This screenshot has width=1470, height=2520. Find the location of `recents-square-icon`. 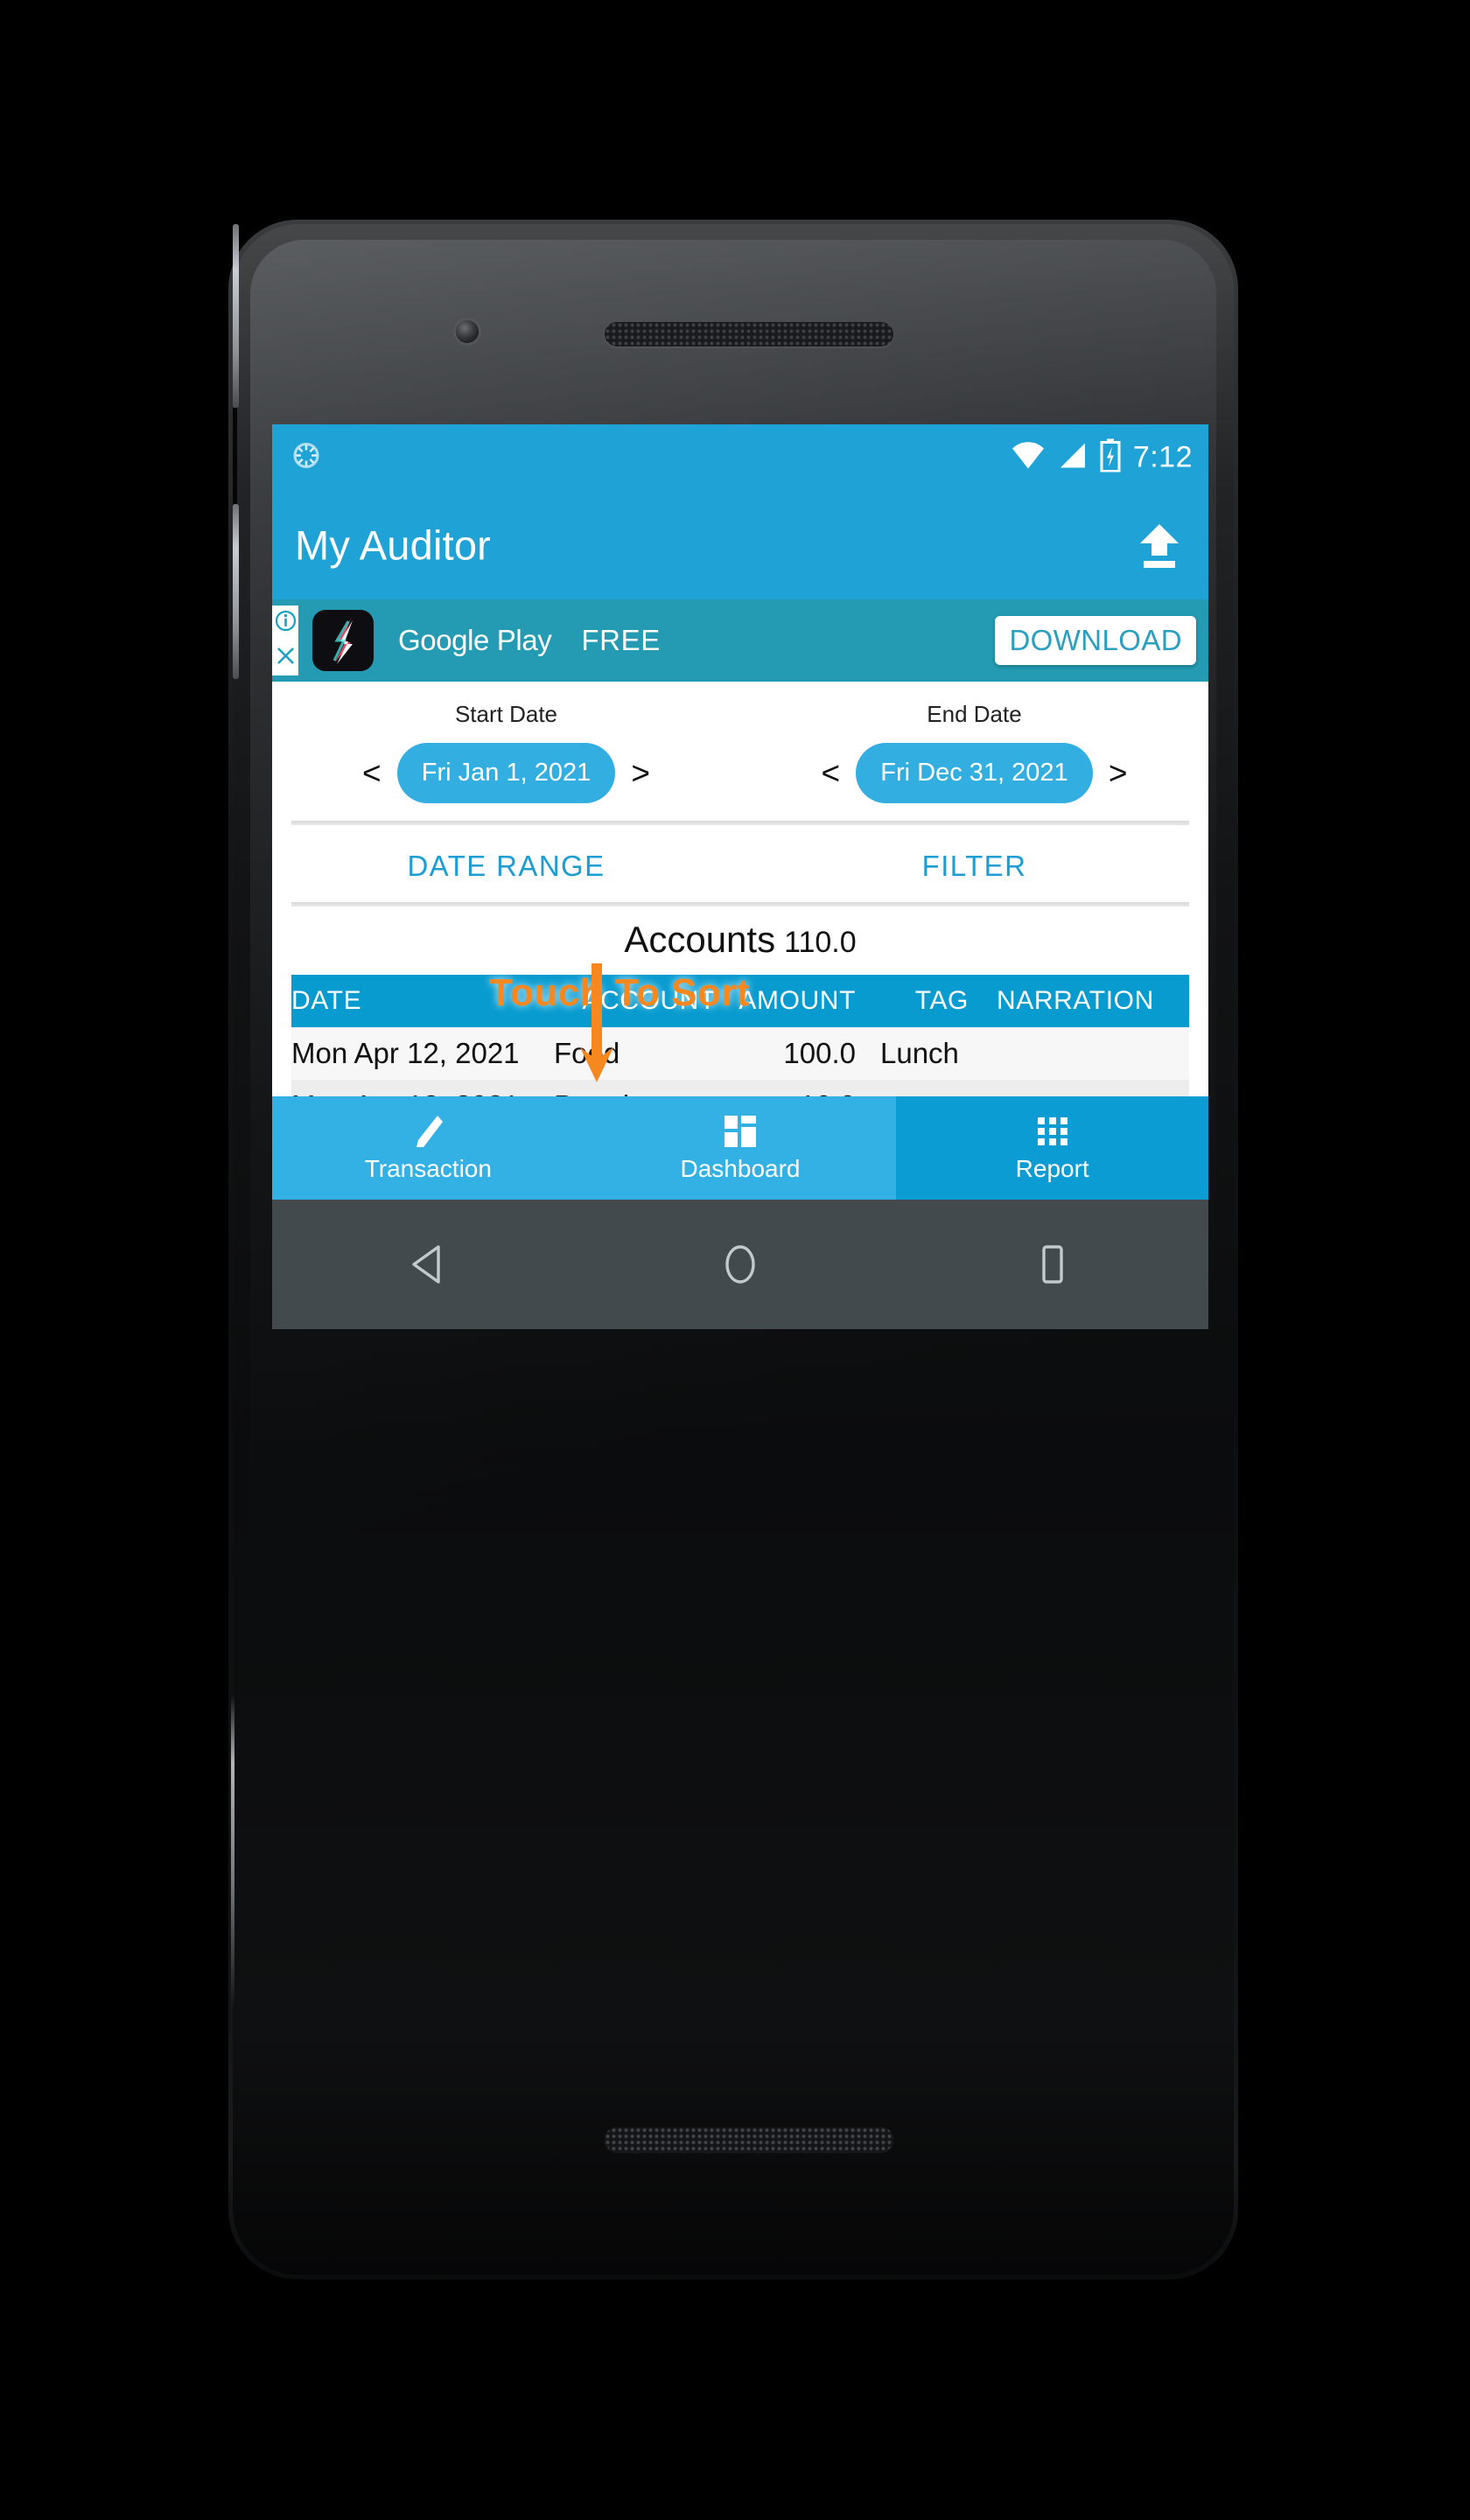

recents-square-icon is located at coordinates (1052, 1264).